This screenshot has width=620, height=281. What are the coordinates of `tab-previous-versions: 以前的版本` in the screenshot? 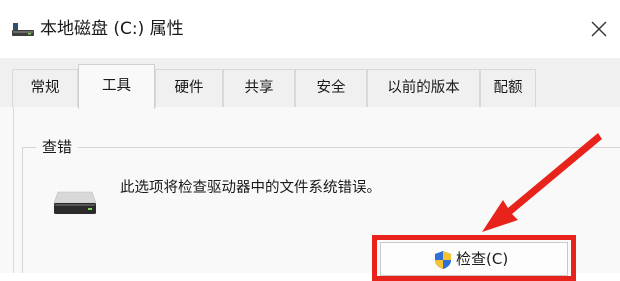 It's located at (423, 88).